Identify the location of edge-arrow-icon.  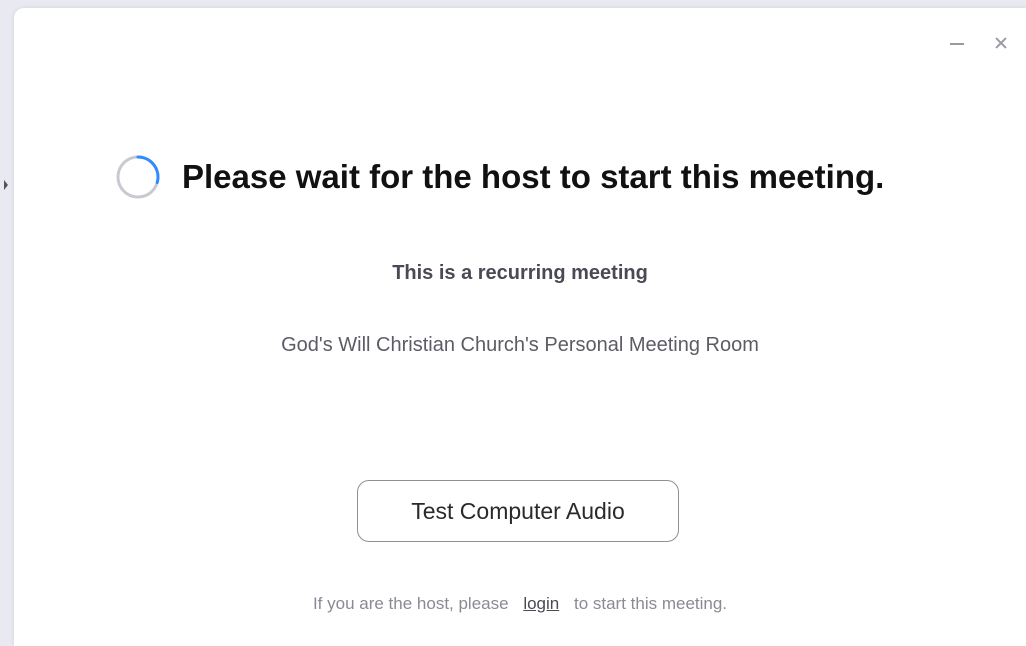
(6, 185).